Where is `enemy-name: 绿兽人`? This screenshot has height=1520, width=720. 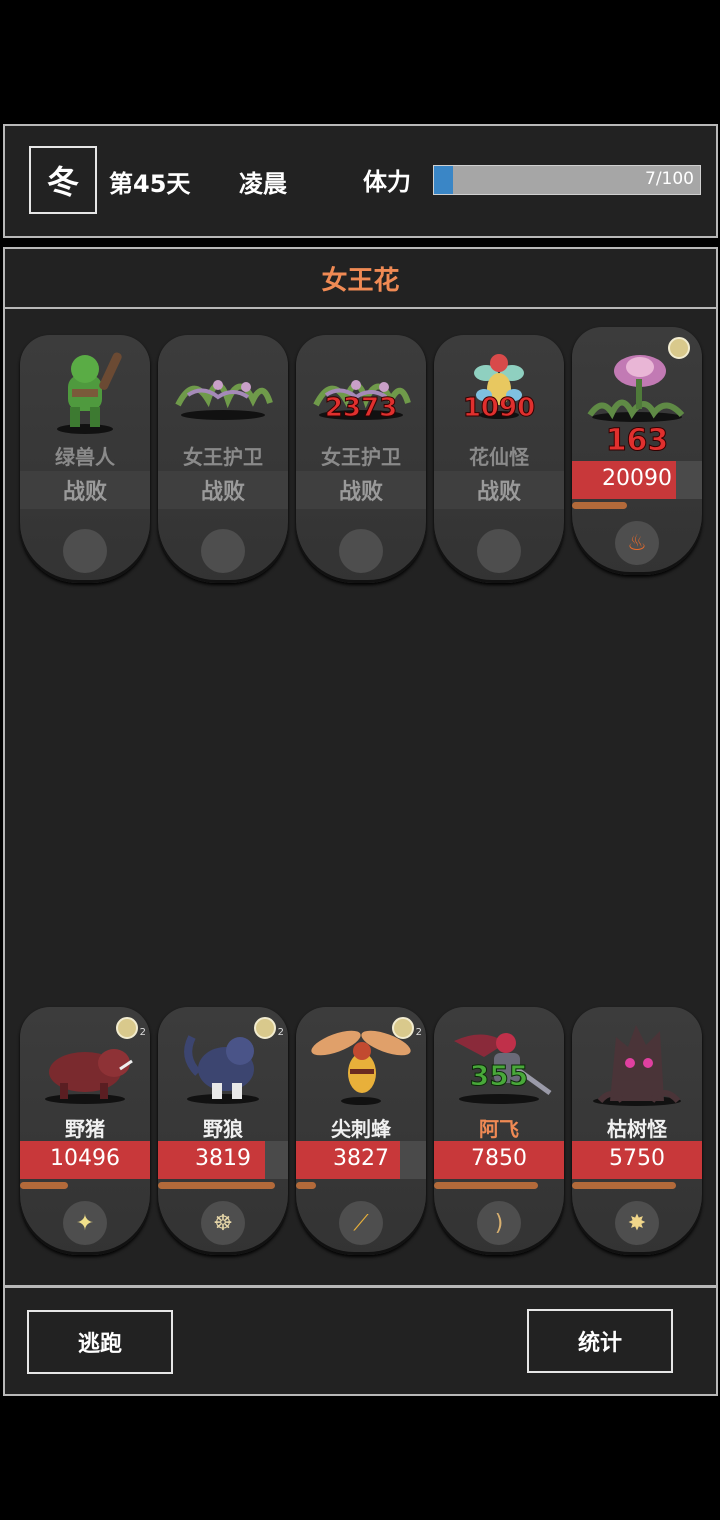
enemy-name: 绿兽人 is located at coordinates (85, 457).